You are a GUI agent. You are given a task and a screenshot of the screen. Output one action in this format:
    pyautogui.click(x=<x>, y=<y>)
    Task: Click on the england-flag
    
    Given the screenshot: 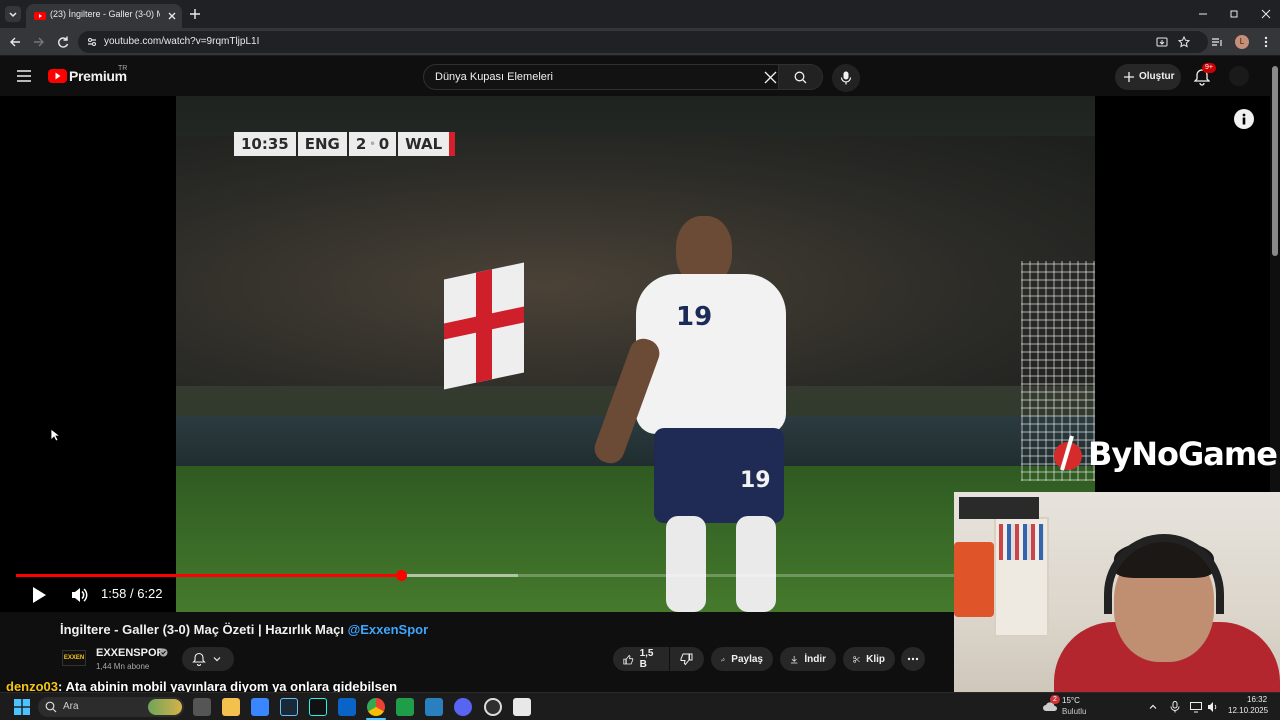 What is the action you would take?
    pyautogui.click(x=484, y=326)
    